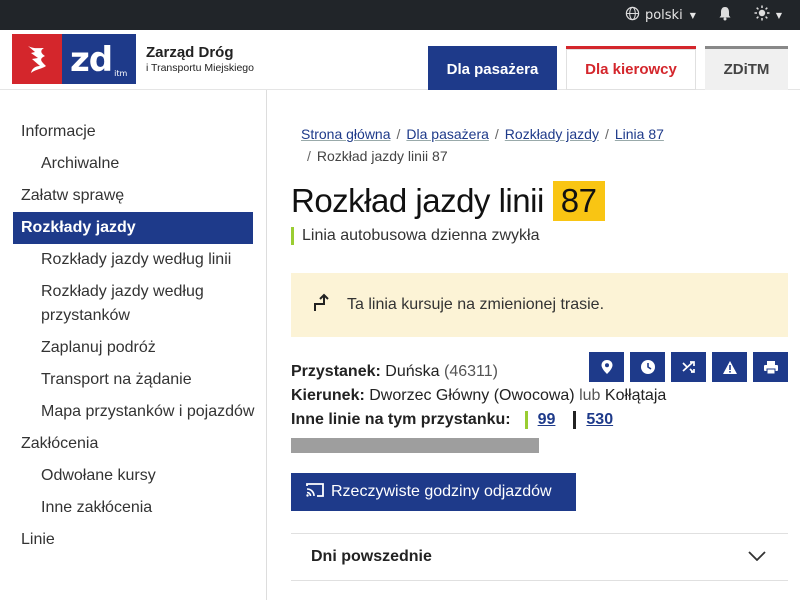 This screenshot has height=600, width=800. I want to click on other-lines-label: Inne linie na tym przystanku:, so click(401, 419).